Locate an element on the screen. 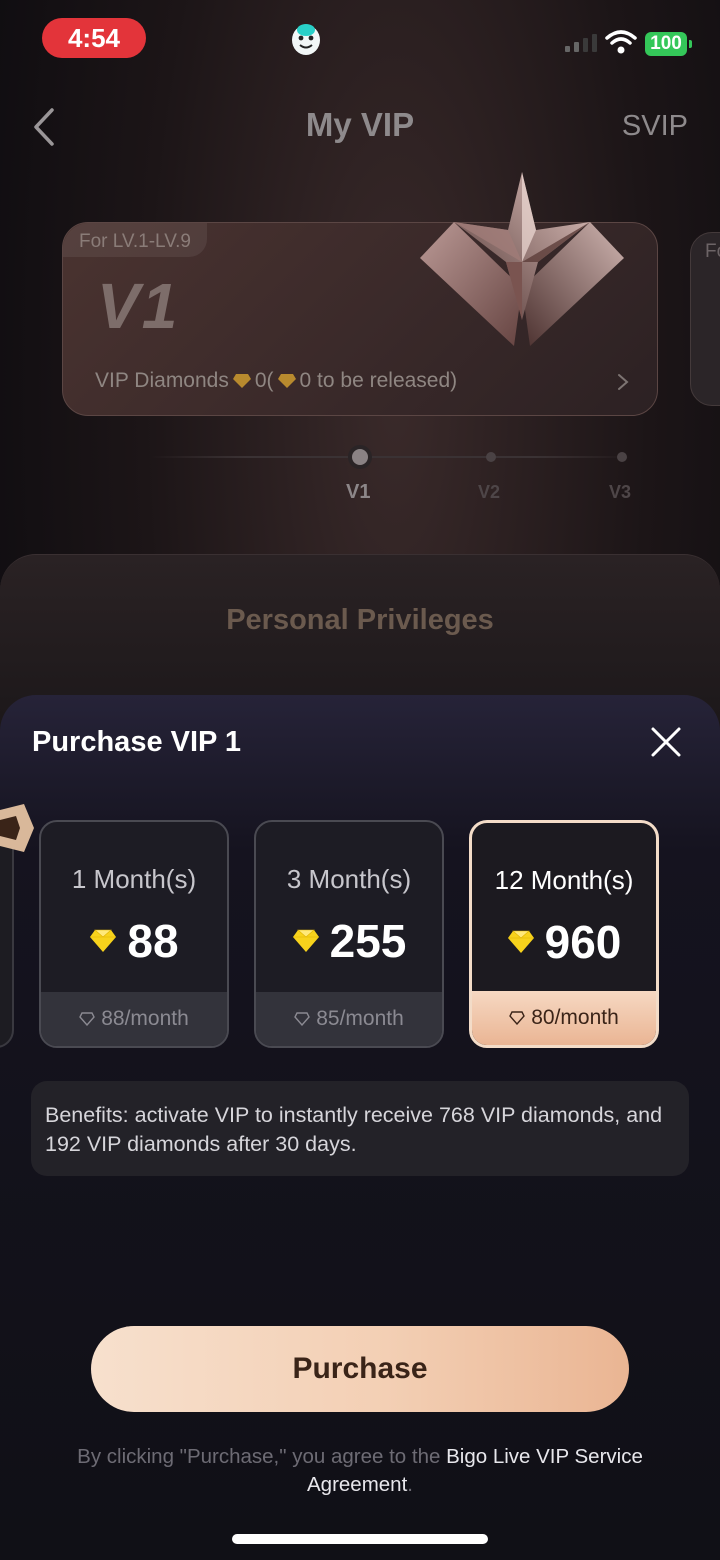  next-vip-card: Fo is located at coordinates (705, 319).